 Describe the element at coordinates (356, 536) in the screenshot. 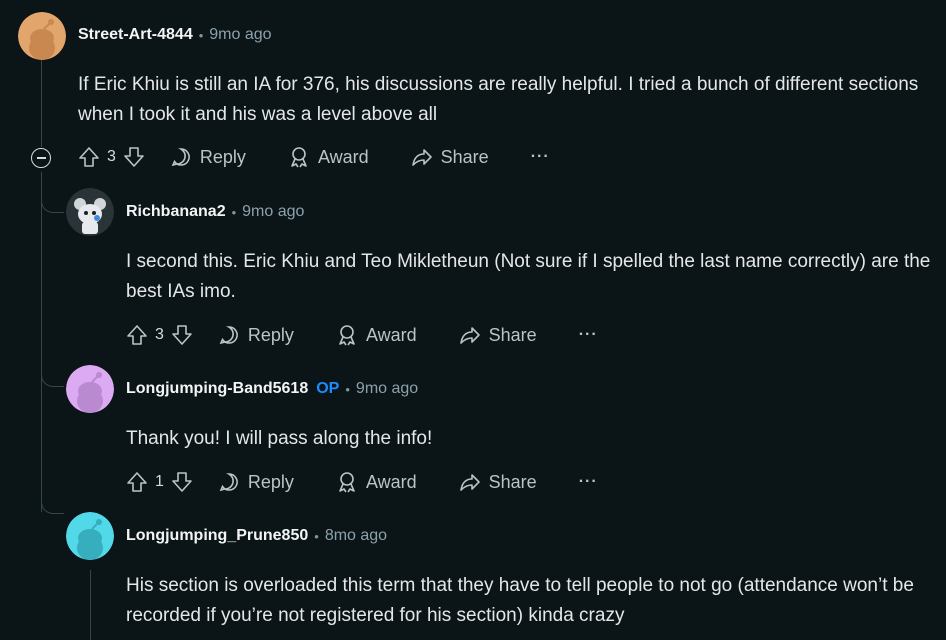

I see `timestamp: 8mo ago` at that location.